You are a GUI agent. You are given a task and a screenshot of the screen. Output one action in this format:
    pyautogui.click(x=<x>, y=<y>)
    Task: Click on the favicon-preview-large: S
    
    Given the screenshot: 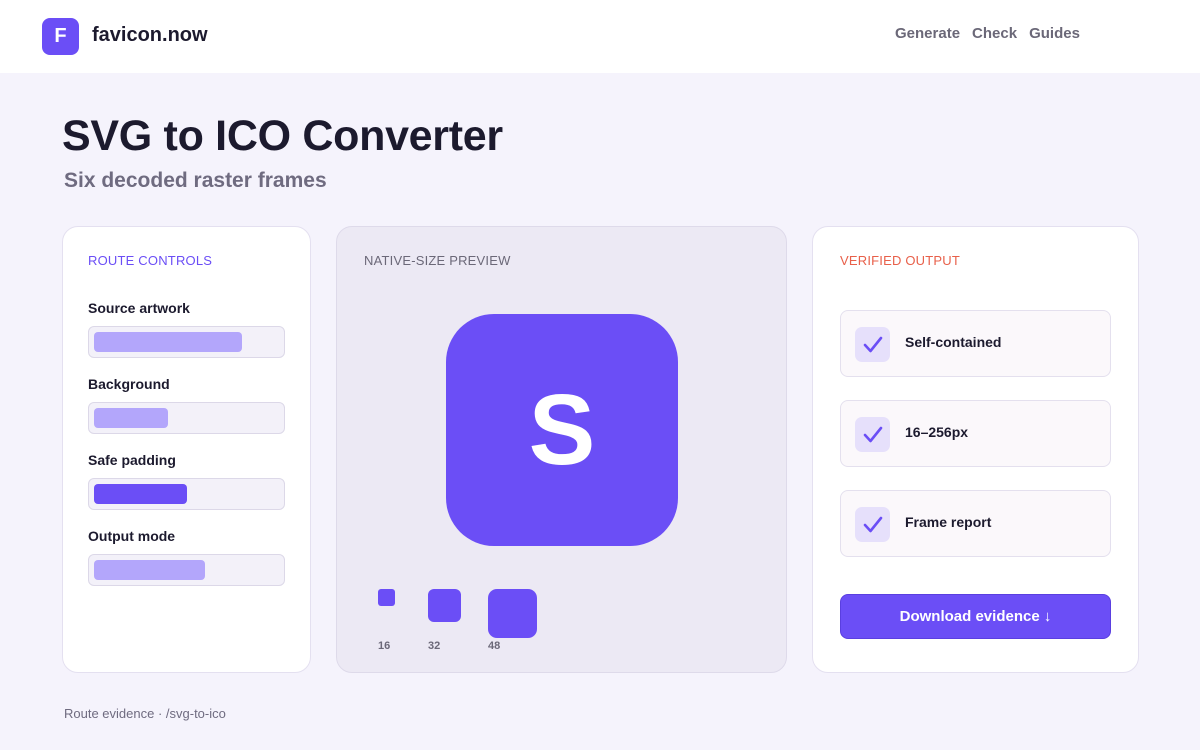 What is the action you would take?
    pyautogui.click(x=562, y=430)
    